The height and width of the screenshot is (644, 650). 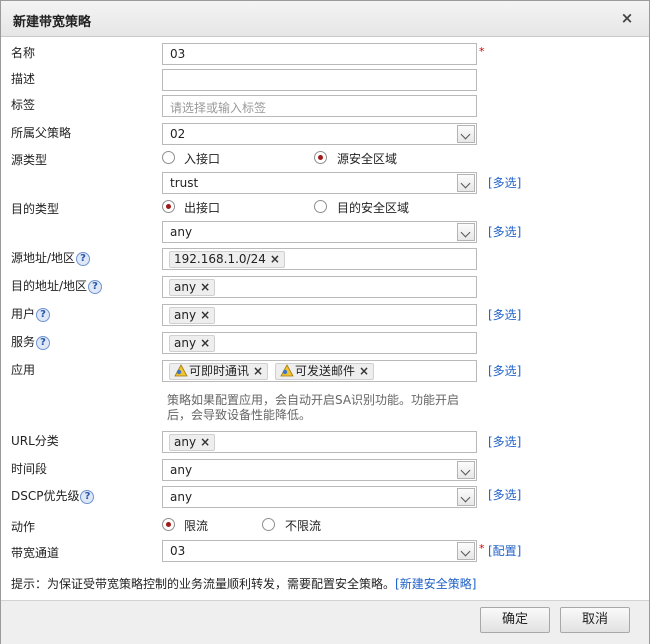 I want to click on application-label: 应用, so click(x=23, y=370).